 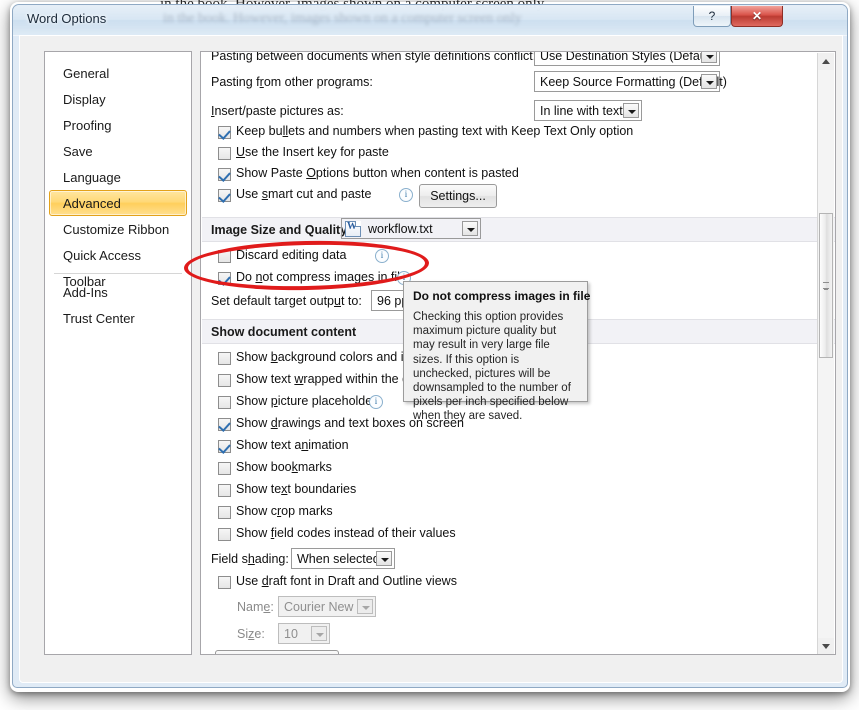 What do you see at coordinates (118, 203) in the screenshot?
I see `sidebar-item-advanced: Advanced` at bounding box center [118, 203].